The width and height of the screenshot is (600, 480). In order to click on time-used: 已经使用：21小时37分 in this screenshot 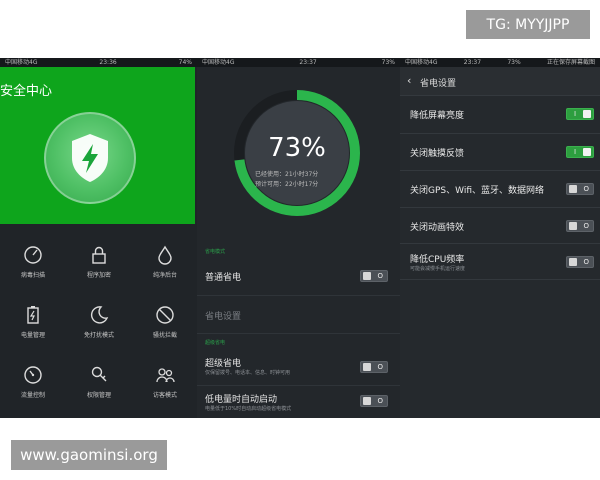, I will do `click(287, 174)`.